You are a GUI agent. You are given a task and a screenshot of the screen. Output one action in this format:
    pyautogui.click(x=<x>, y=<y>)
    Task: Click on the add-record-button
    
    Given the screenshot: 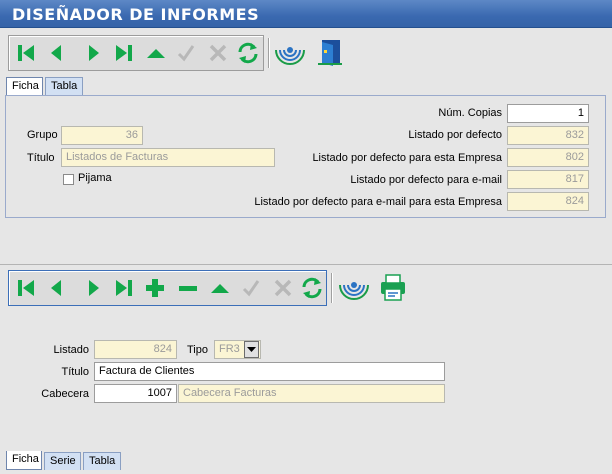 What is the action you would take?
    pyautogui.click(x=155, y=288)
    